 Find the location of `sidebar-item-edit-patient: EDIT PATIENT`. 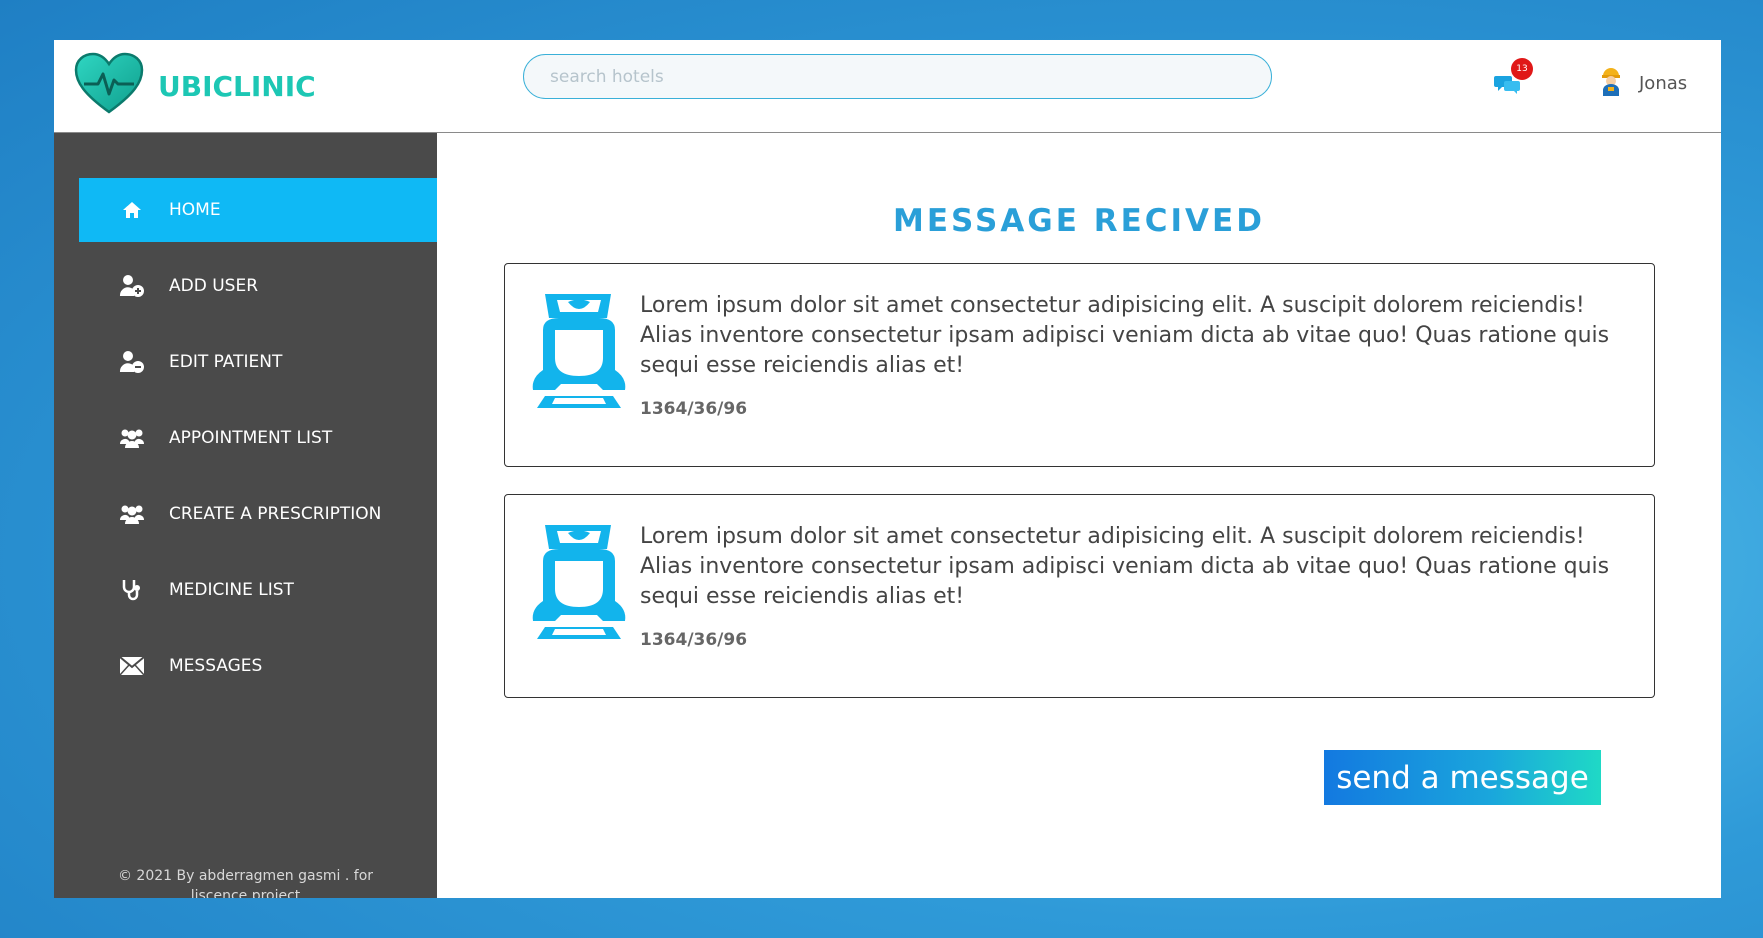

sidebar-item-edit-patient: EDIT PATIENT is located at coordinates (258, 362).